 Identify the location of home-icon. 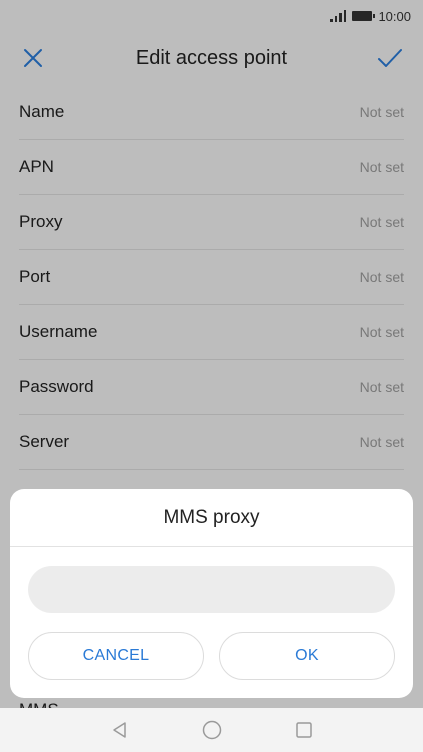
(211, 730).